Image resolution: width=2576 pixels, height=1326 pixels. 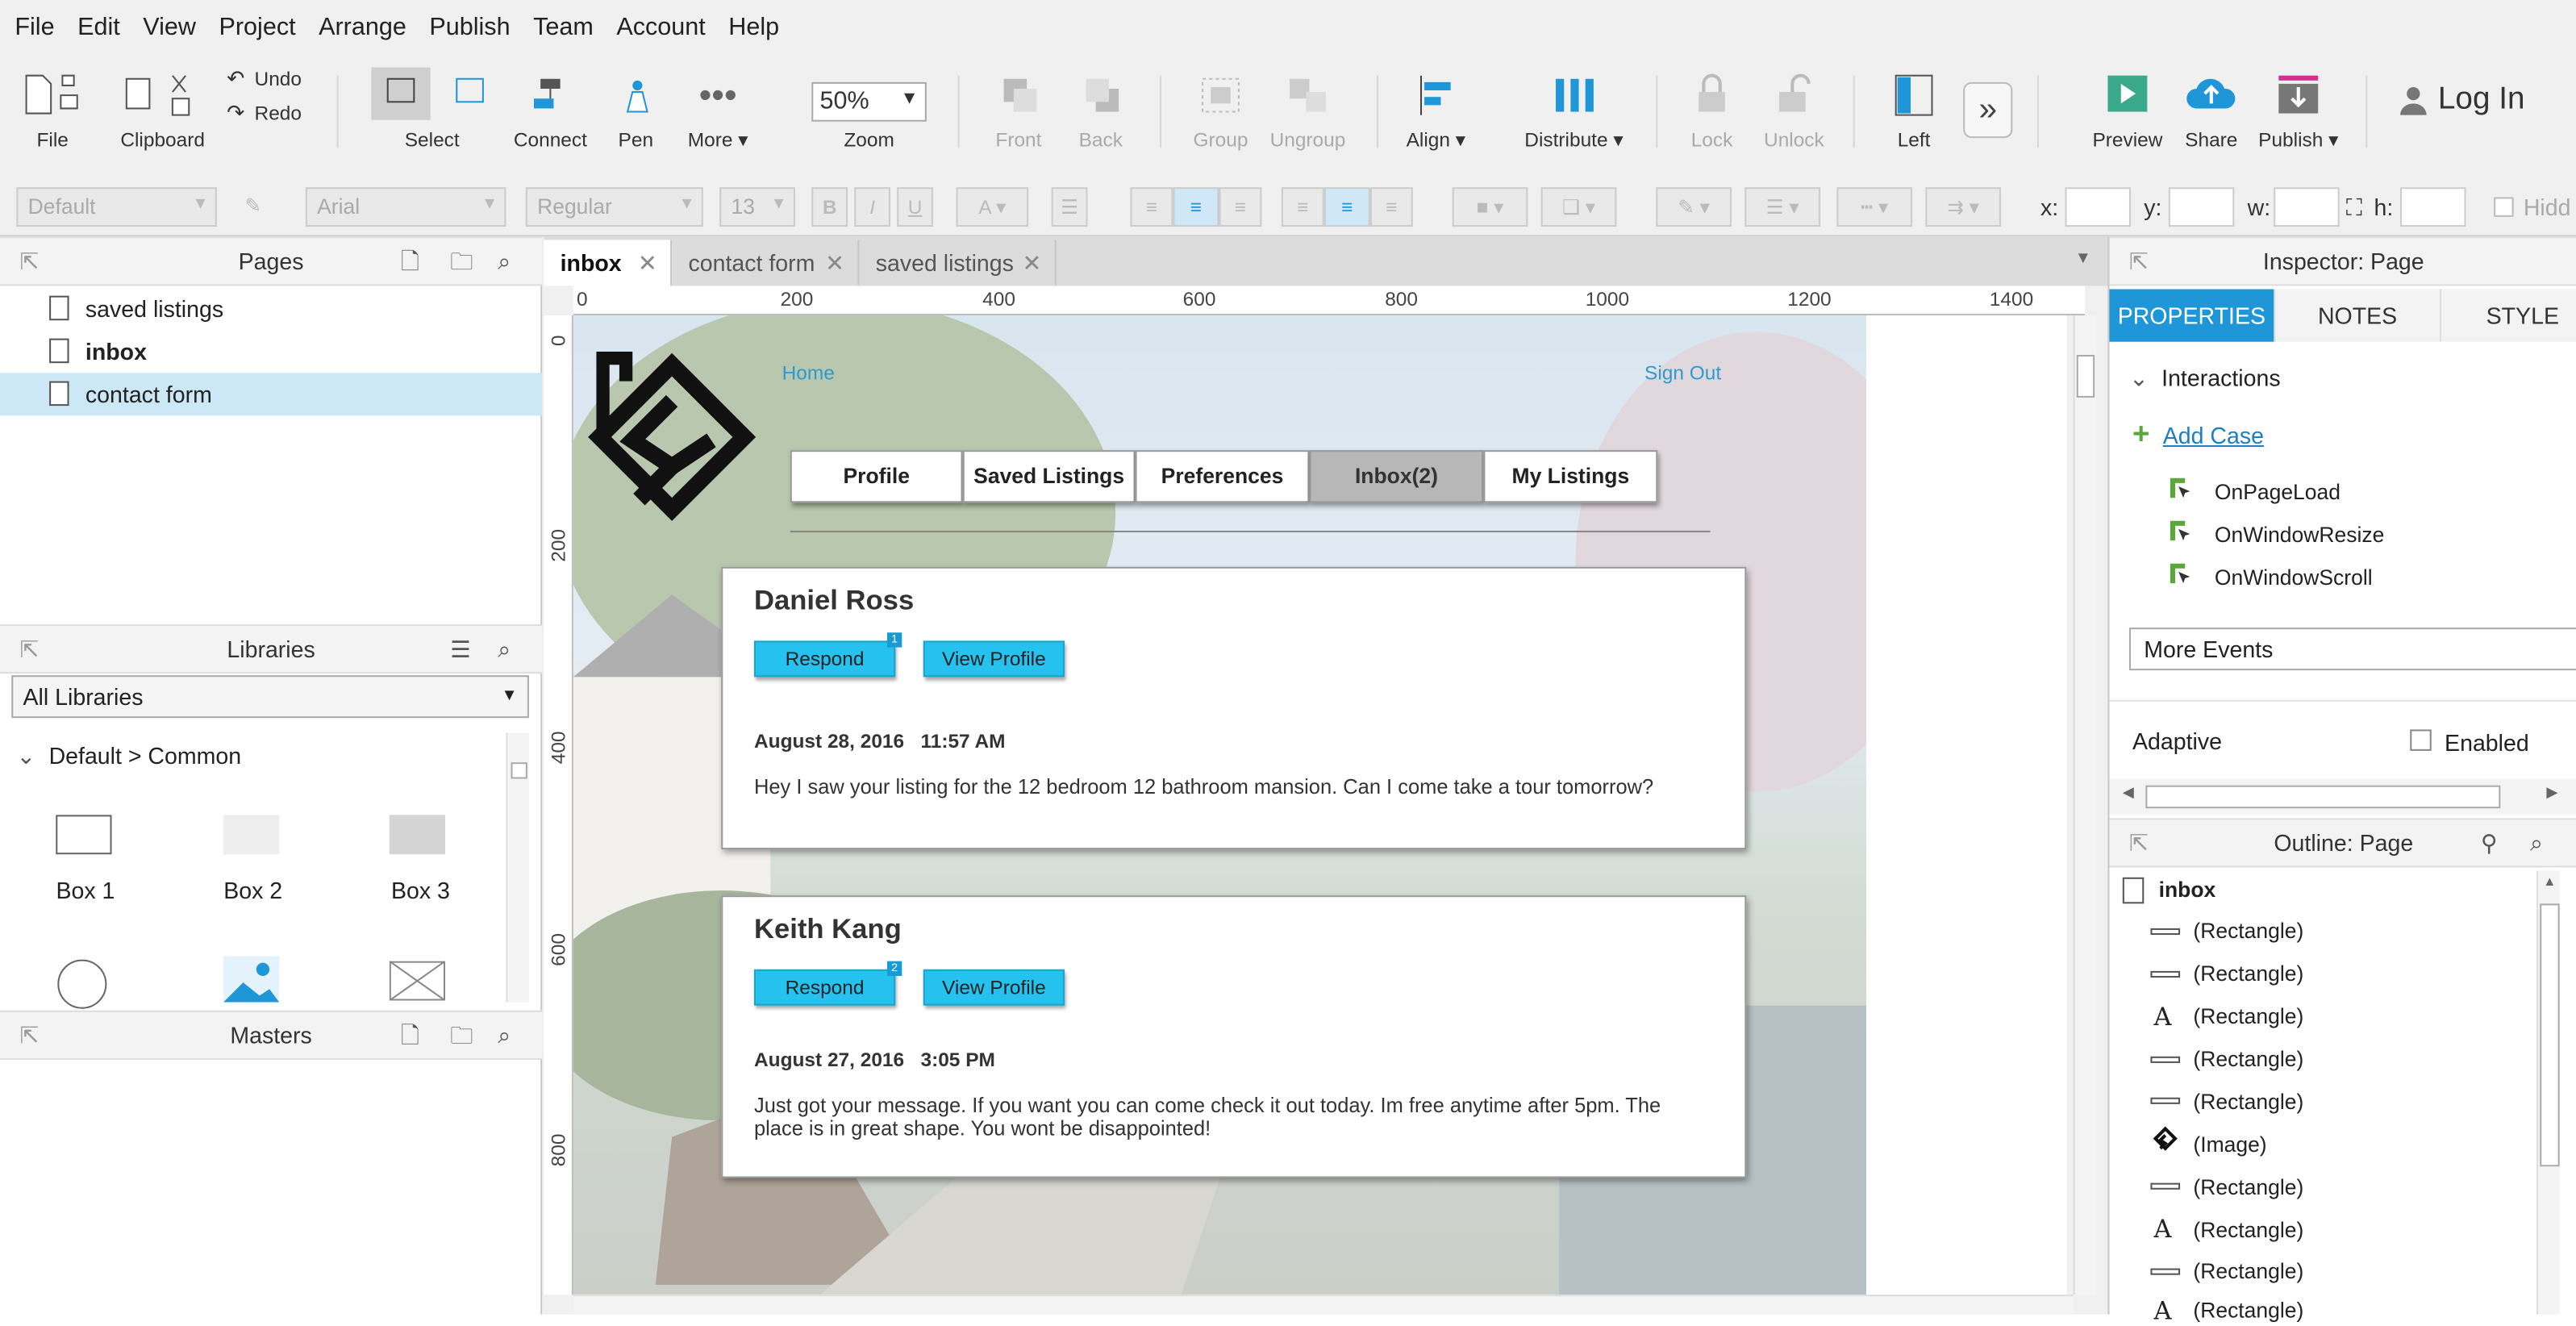 What do you see at coordinates (824, 659) in the screenshot?
I see `respond-button: Respond` at bounding box center [824, 659].